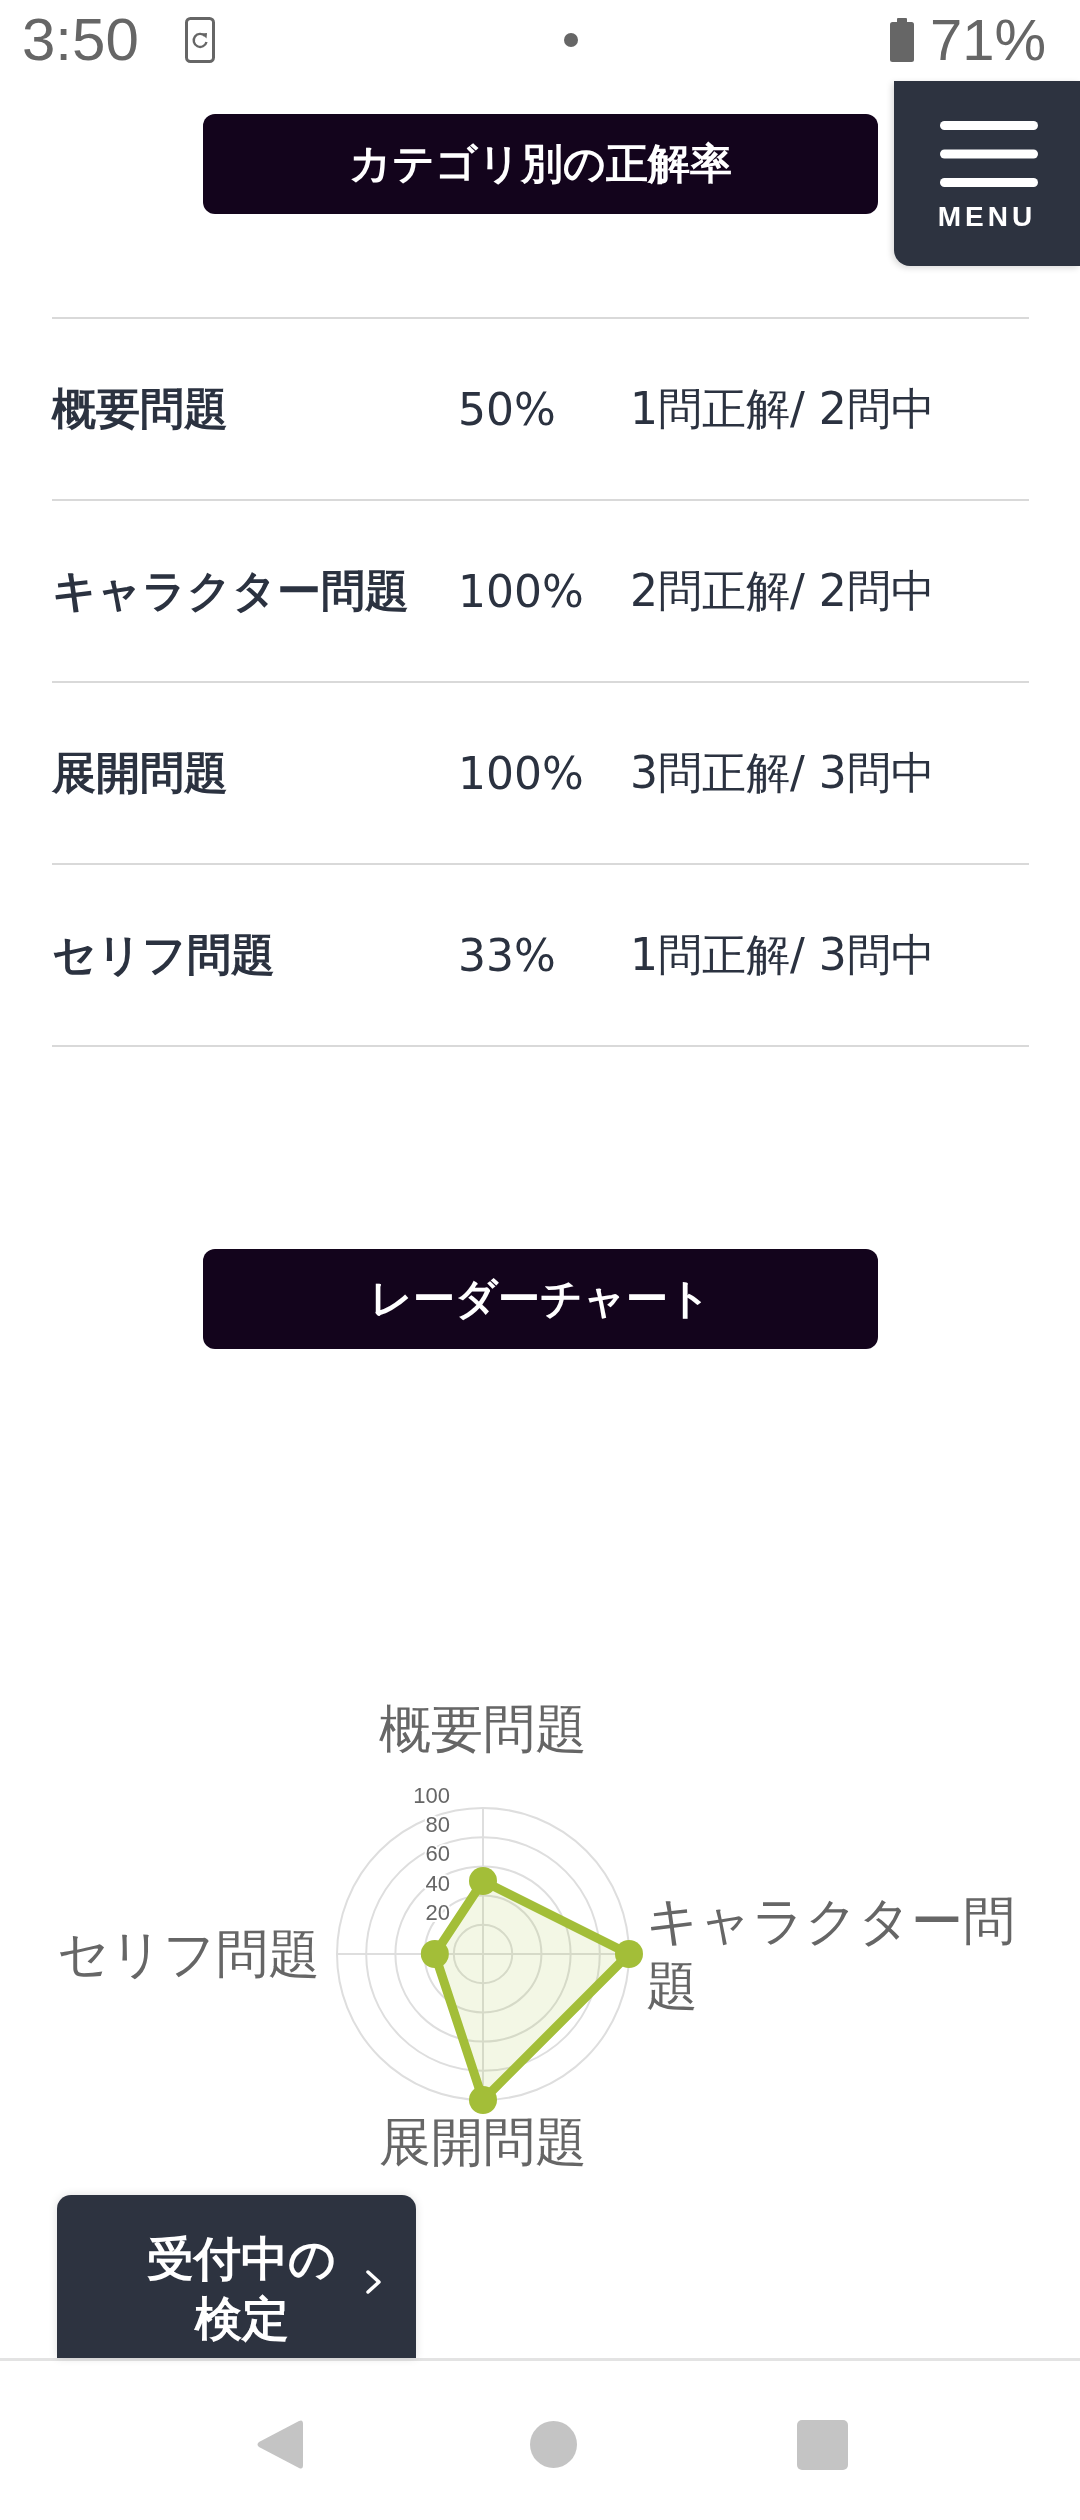 This screenshot has height=2520, width=1080. What do you see at coordinates (822, 2444) in the screenshot?
I see `recents-icon` at bounding box center [822, 2444].